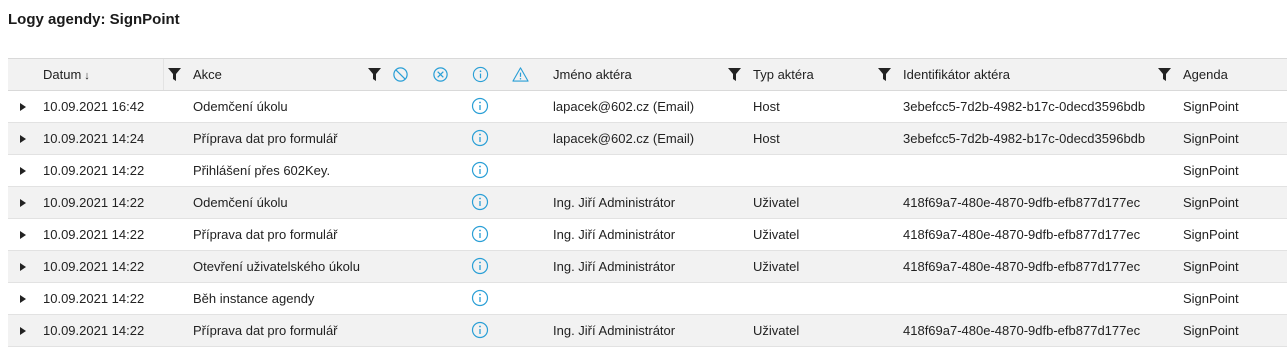  Describe the element at coordinates (163, 74) in the screenshot. I see `column-separator` at that location.